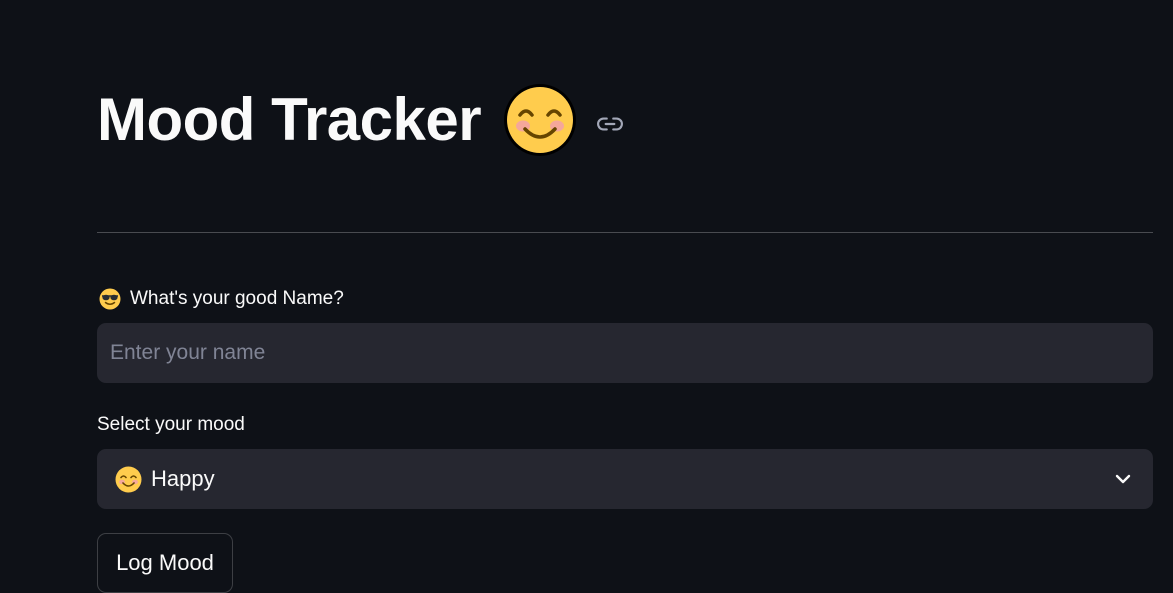 This screenshot has height=593, width=1173. I want to click on chevron-down-icon, so click(1123, 479).